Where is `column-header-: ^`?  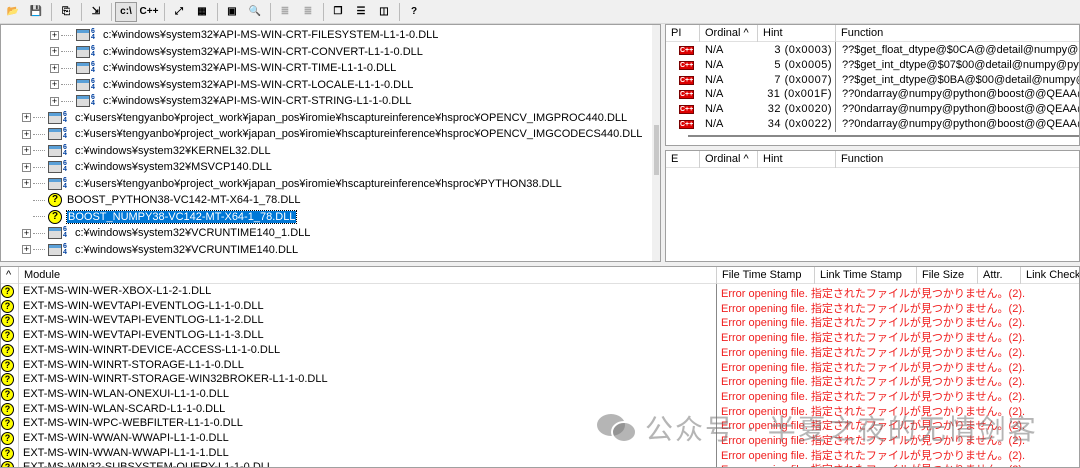 column-header-: ^ is located at coordinates (10, 275).